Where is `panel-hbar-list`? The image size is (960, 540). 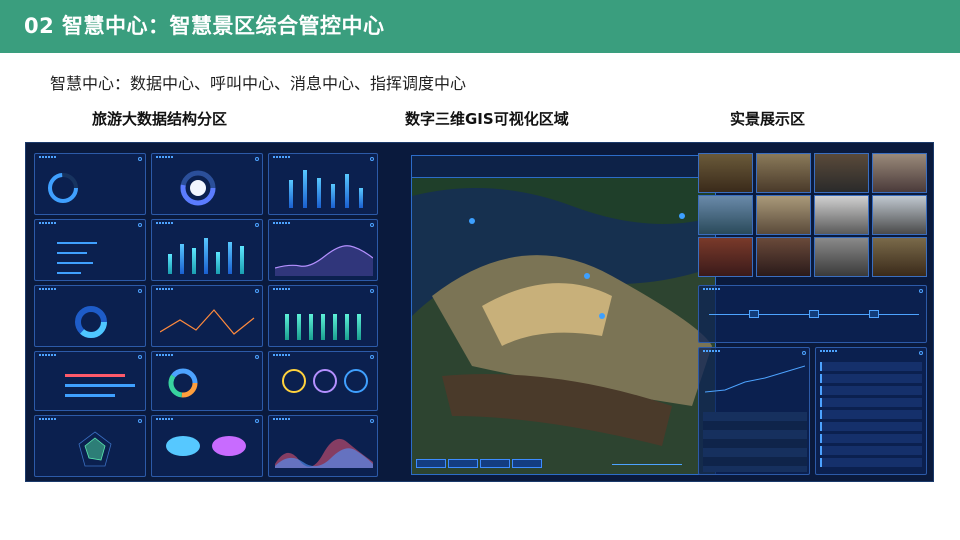 panel-hbar-list is located at coordinates (90, 250).